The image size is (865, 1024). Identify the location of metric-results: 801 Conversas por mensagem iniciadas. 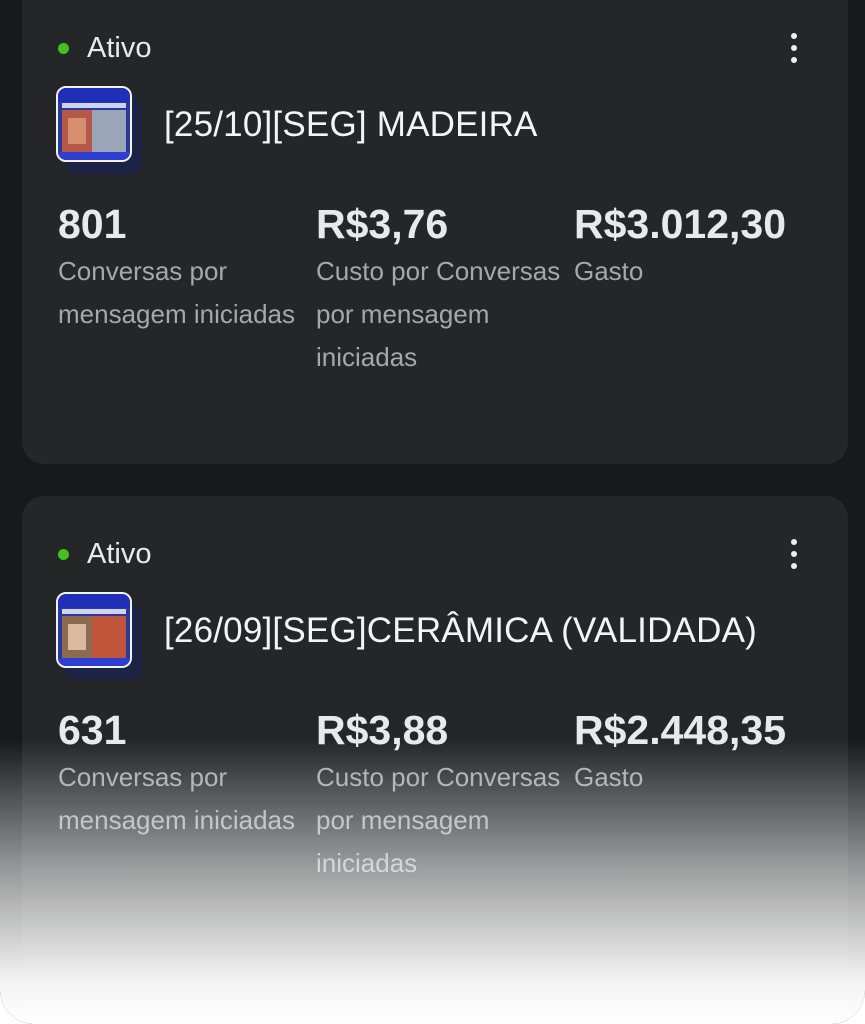
(187, 287).